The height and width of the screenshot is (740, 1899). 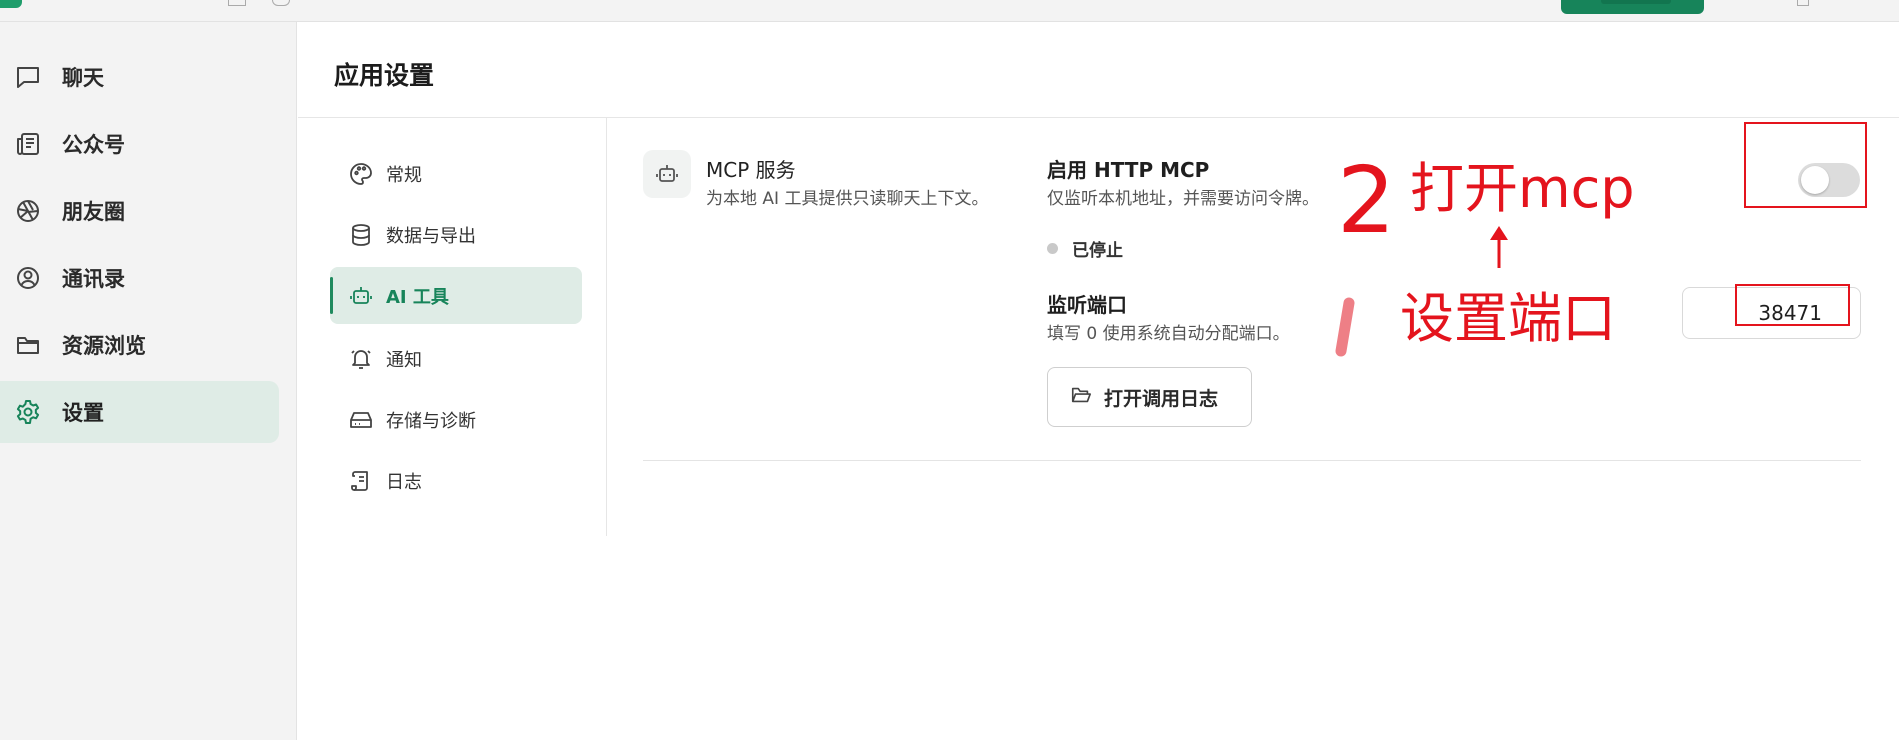 I want to click on settings-tab-general: 常规, so click(x=456, y=173).